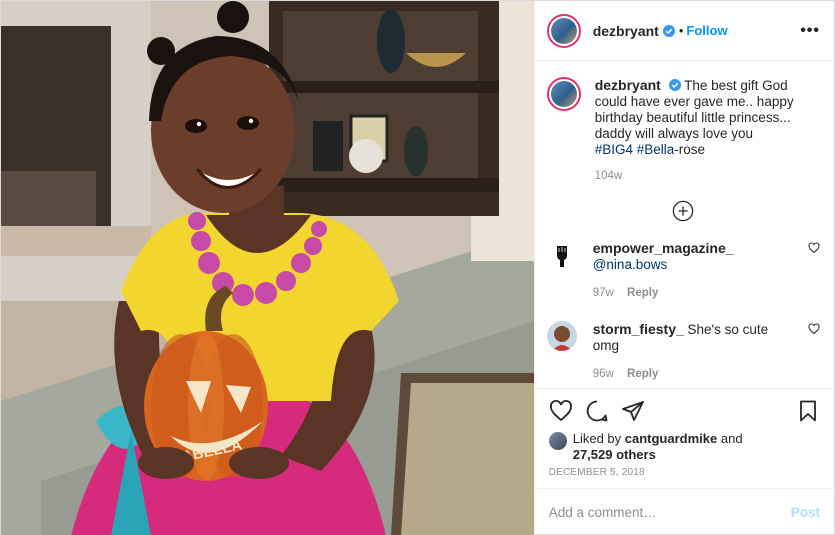 This screenshot has height=535, width=835. Describe the element at coordinates (706, 30) in the screenshot. I see `follow-button: Follow` at that location.